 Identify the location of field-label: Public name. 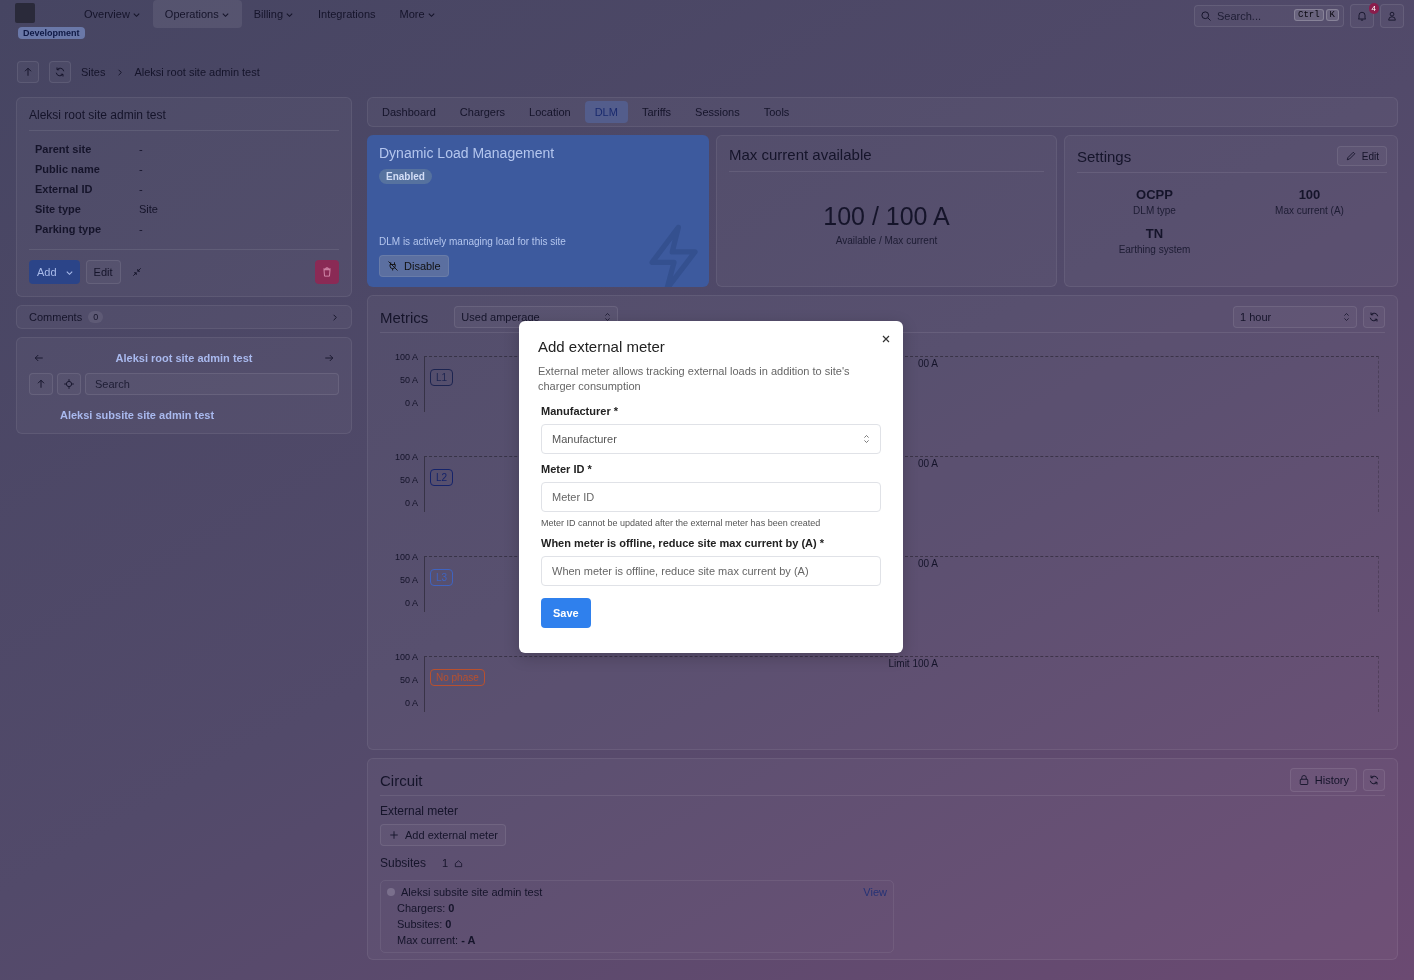
(68, 169).